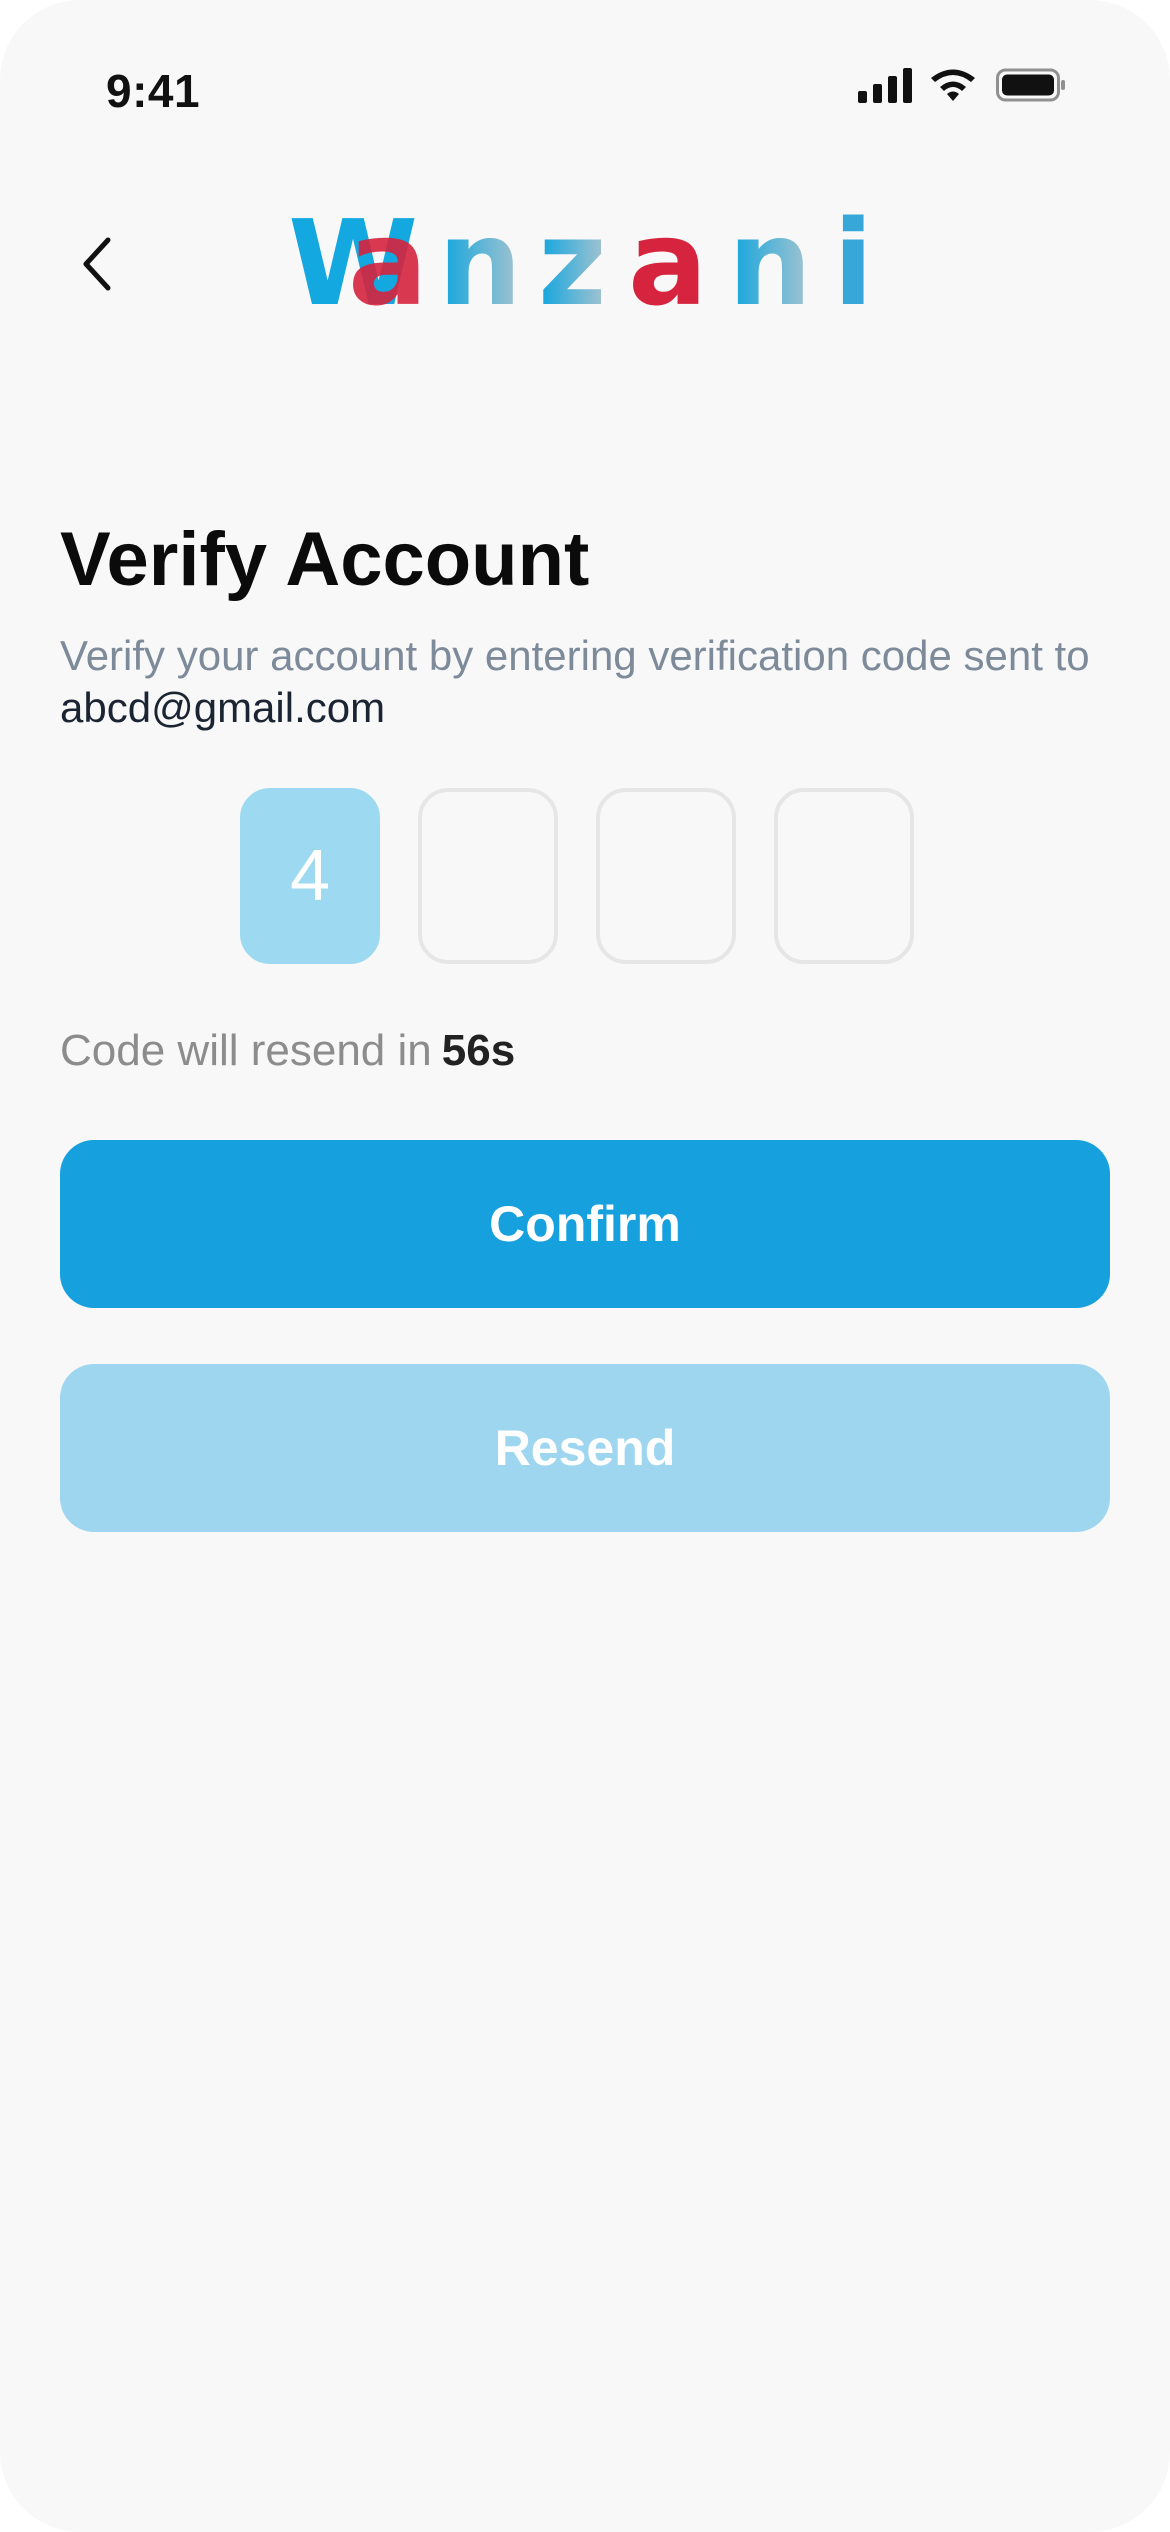  Describe the element at coordinates (310, 876) in the screenshot. I see `otp-digit-1: 4` at that location.